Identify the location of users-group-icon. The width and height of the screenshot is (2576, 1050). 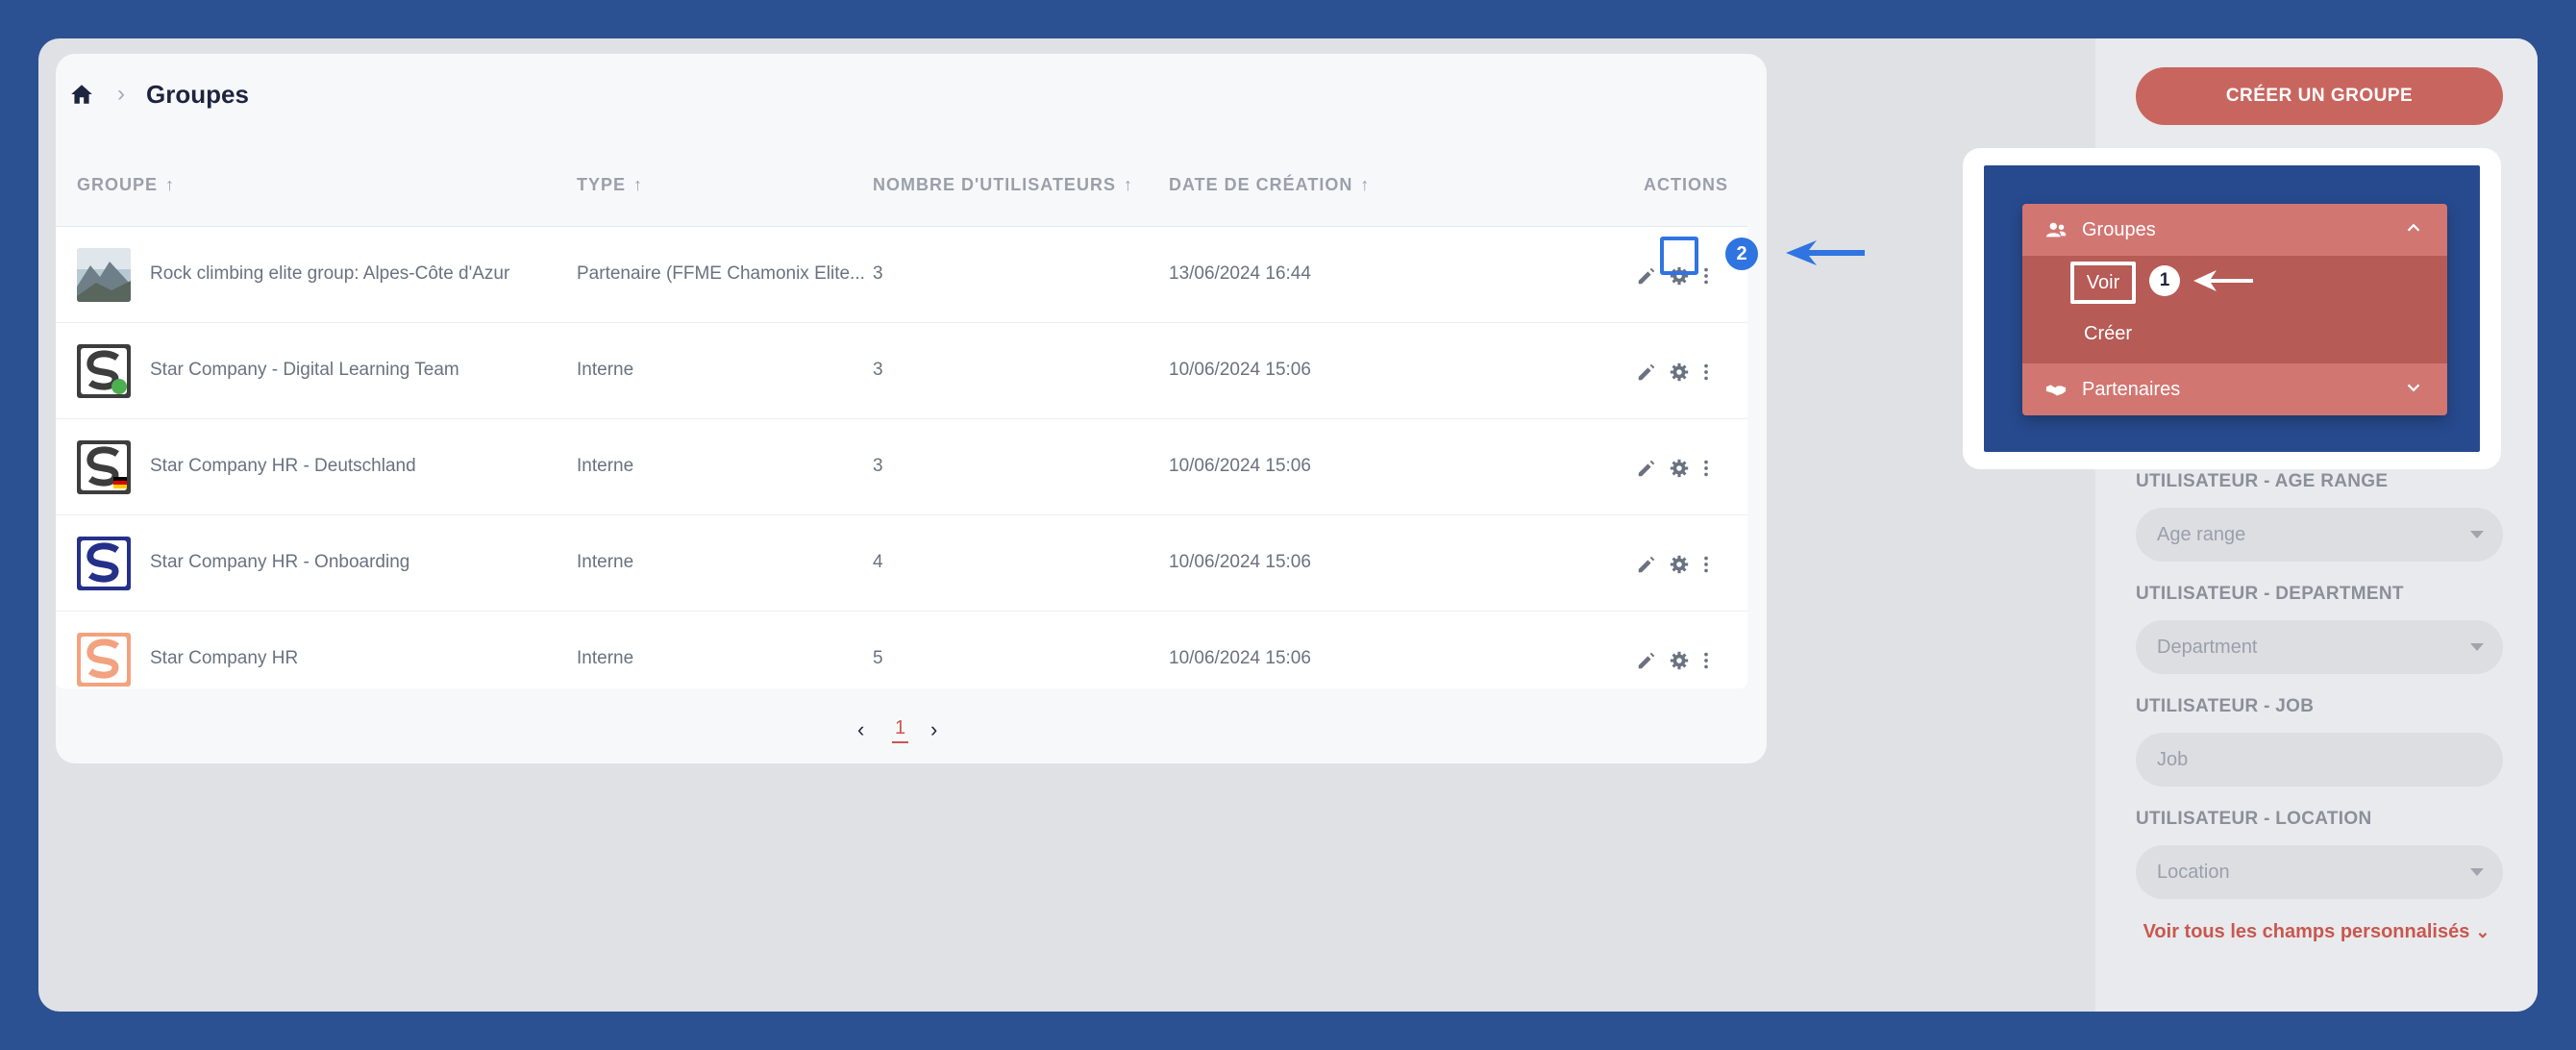
(2056, 230).